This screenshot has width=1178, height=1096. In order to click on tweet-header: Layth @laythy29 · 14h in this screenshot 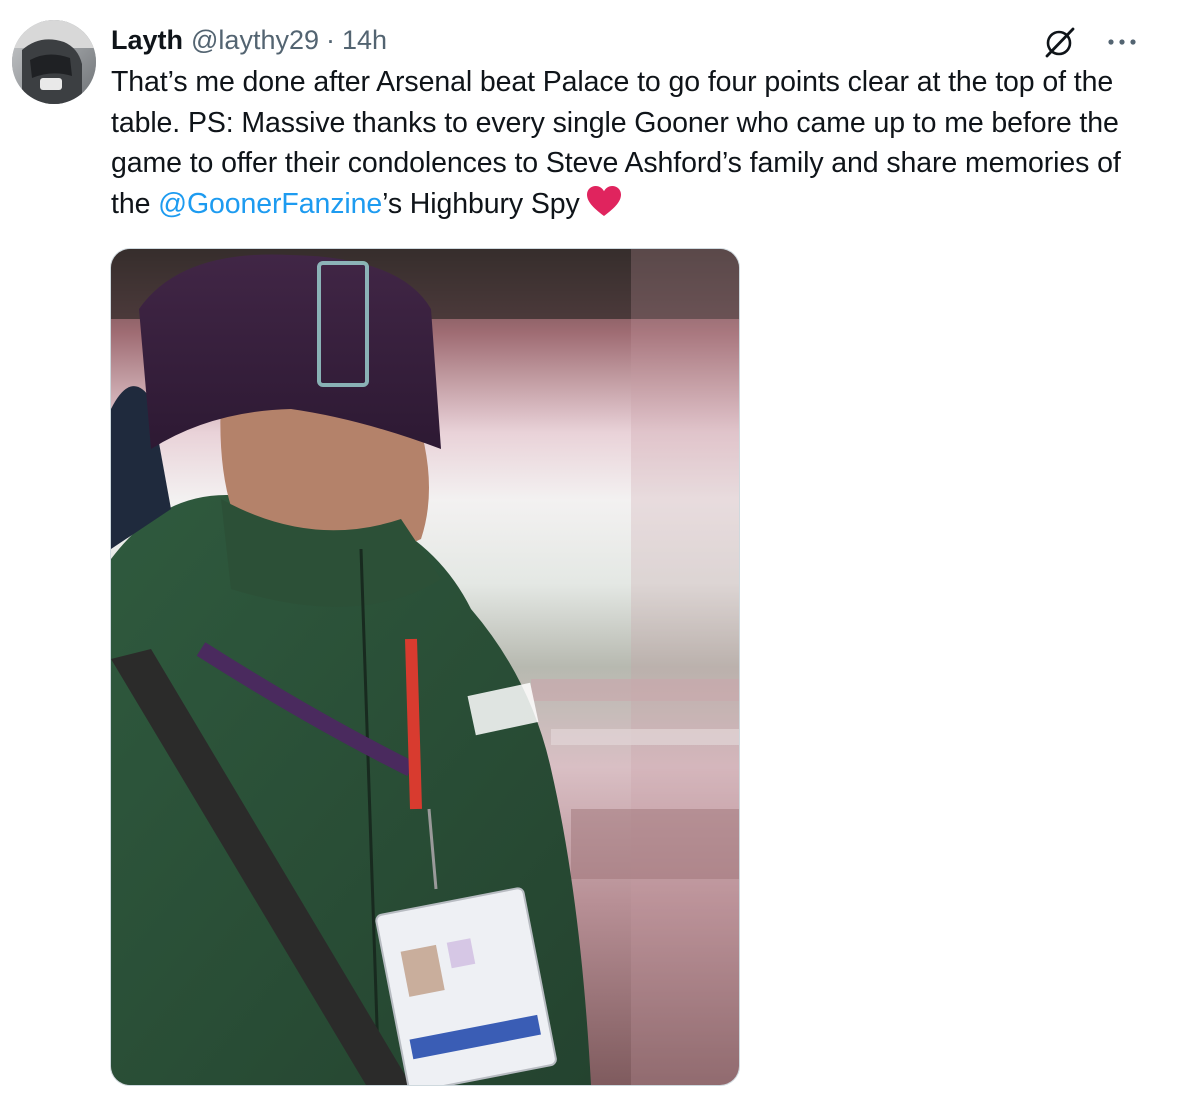, I will do `click(249, 40)`.